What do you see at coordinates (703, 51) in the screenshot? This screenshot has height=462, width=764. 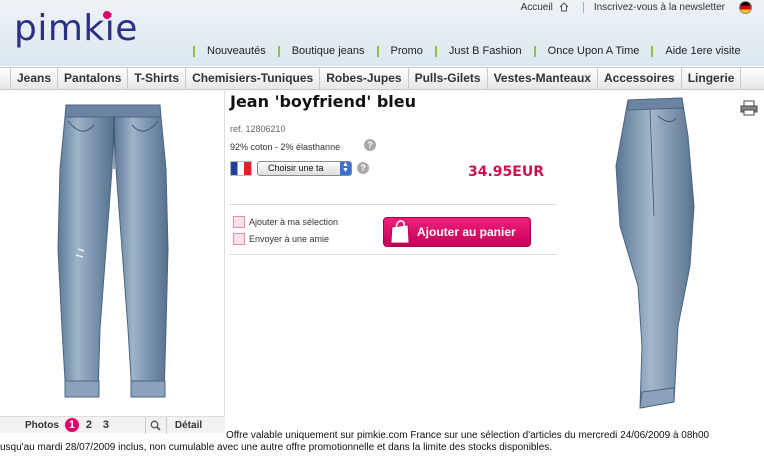 I see `nav-label: Aide 1ere visite` at bounding box center [703, 51].